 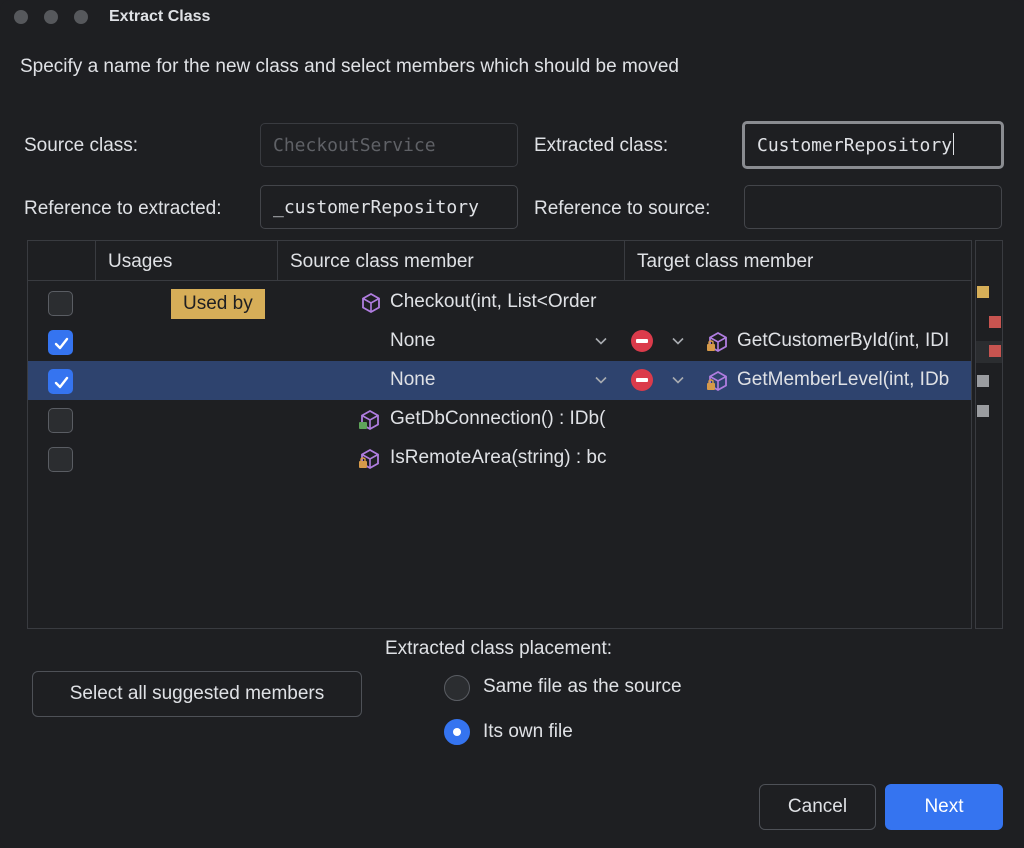 What do you see at coordinates (51, 17) in the screenshot?
I see `minimize-window-button` at bounding box center [51, 17].